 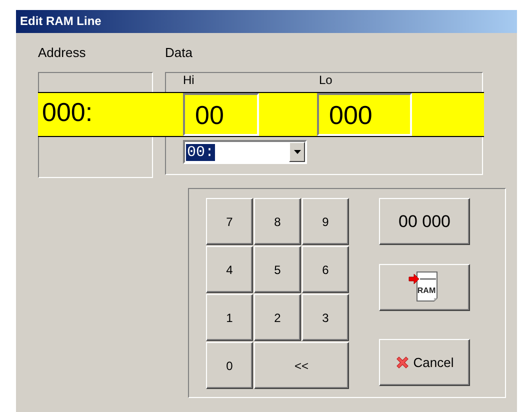 I want to click on digit-key: 3, so click(x=325, y=317).